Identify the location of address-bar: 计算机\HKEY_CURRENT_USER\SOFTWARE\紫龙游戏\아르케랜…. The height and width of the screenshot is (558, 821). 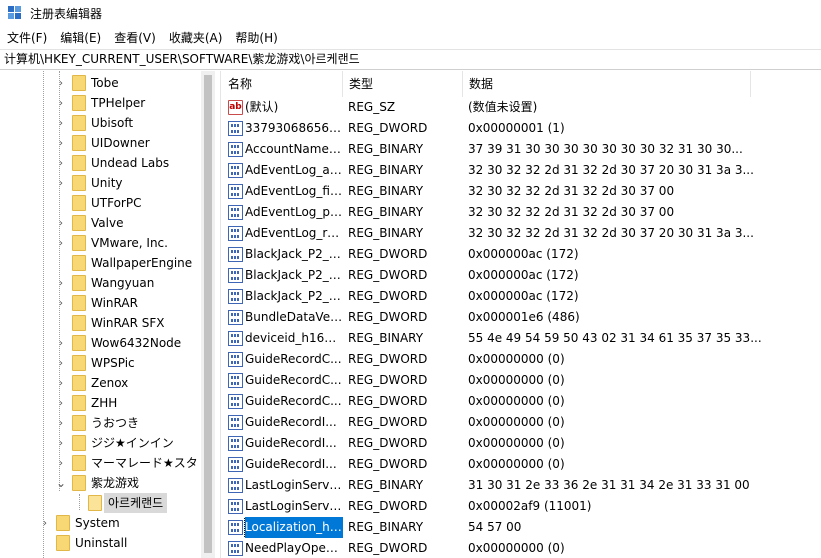
(410, 59).